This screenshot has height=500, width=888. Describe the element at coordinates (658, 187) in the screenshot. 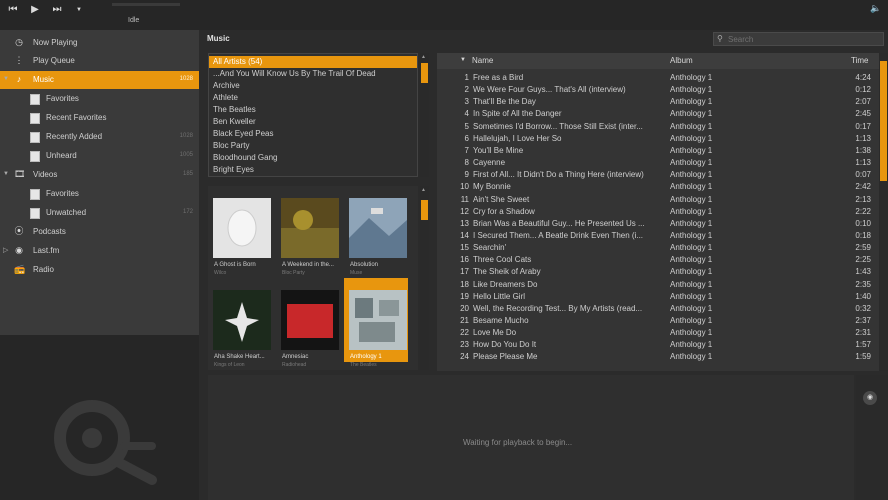

I see `table-row: 10 My Bonnie Anthology 1 2:42` at that location.